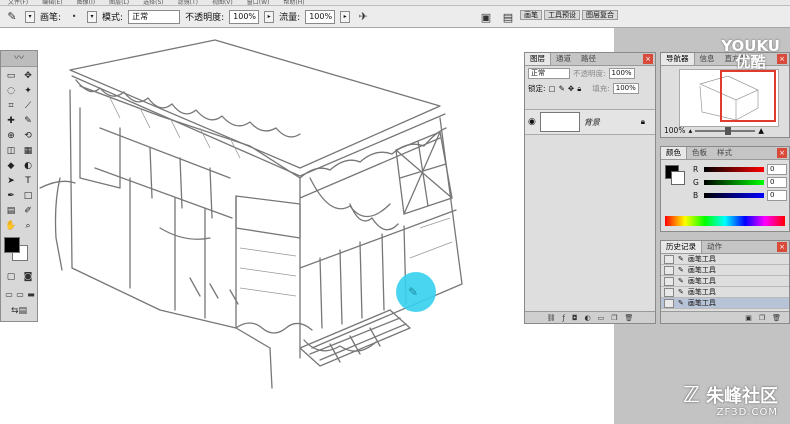 The height and width of the screenshot is (424, 790). Describe the element at coordinates (762, 318) in the screenshot. I see `new-snapshot-icon: ❐` at that location.